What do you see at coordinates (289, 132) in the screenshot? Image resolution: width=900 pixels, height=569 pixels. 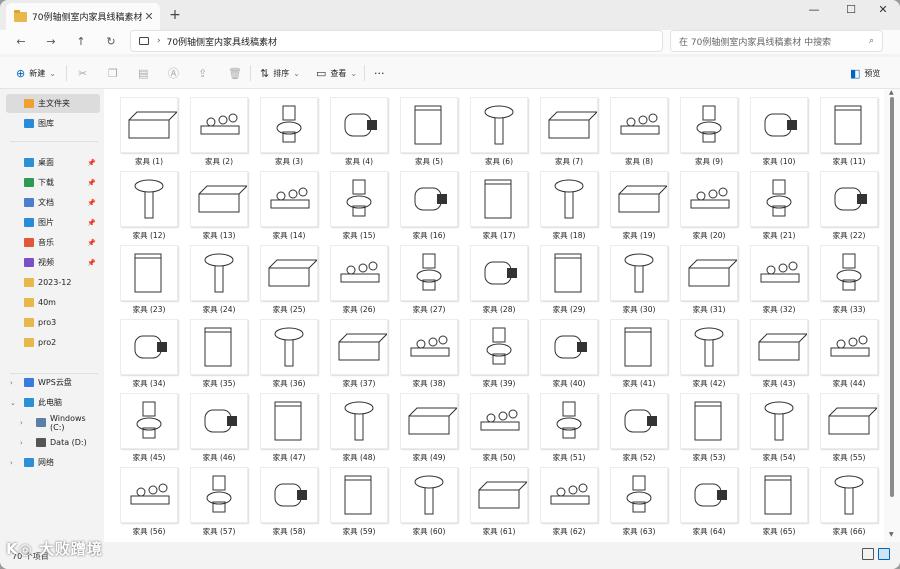 I see `file-item: 家具 (3)` at bounding box center [289, 132].